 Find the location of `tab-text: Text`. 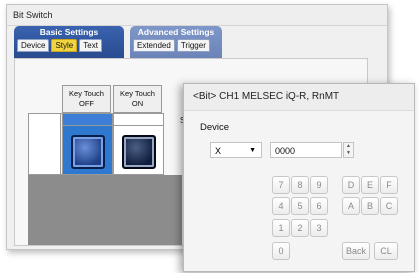

tab-text: Text is located at coordinates (90, 45).